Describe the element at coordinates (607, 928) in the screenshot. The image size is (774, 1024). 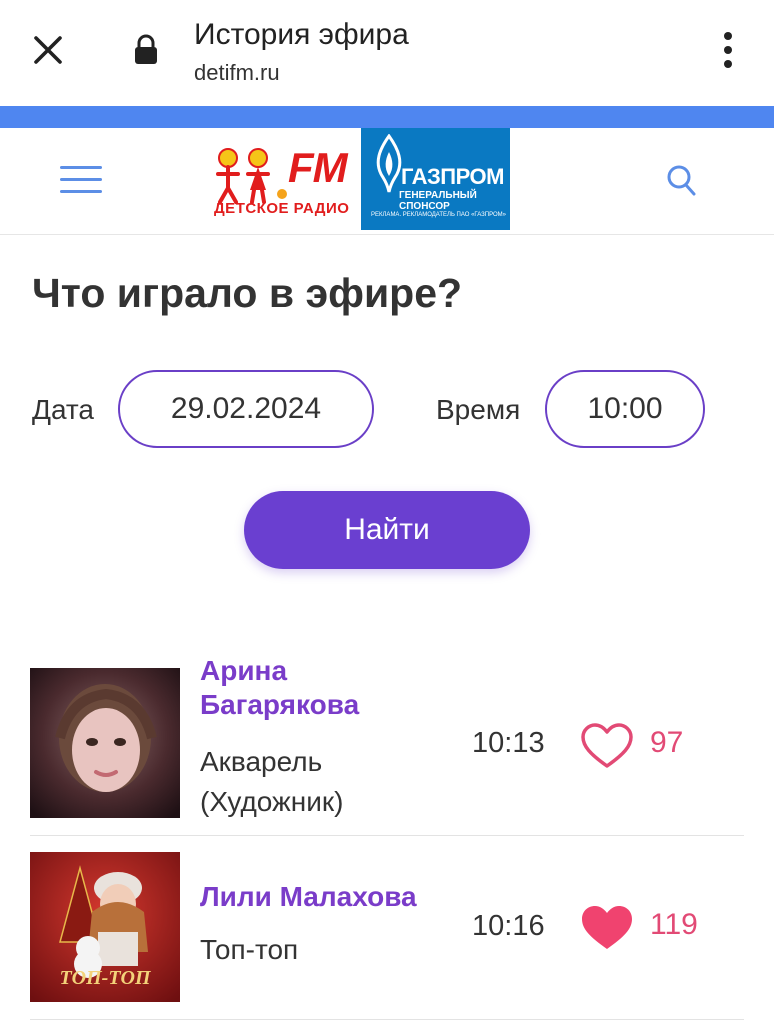
I see `heart-filled-icon` at that location.